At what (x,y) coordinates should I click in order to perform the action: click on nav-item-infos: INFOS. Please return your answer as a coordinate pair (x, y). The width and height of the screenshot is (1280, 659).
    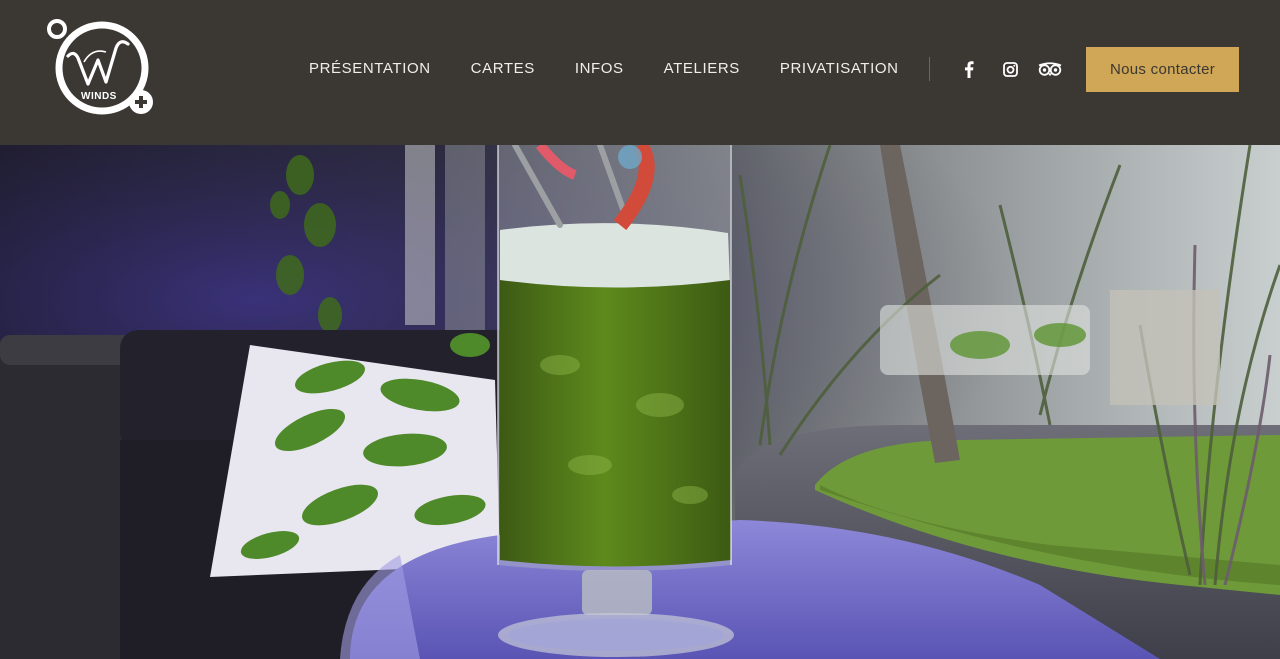
    Looking at the image, I should click on (599, 68).